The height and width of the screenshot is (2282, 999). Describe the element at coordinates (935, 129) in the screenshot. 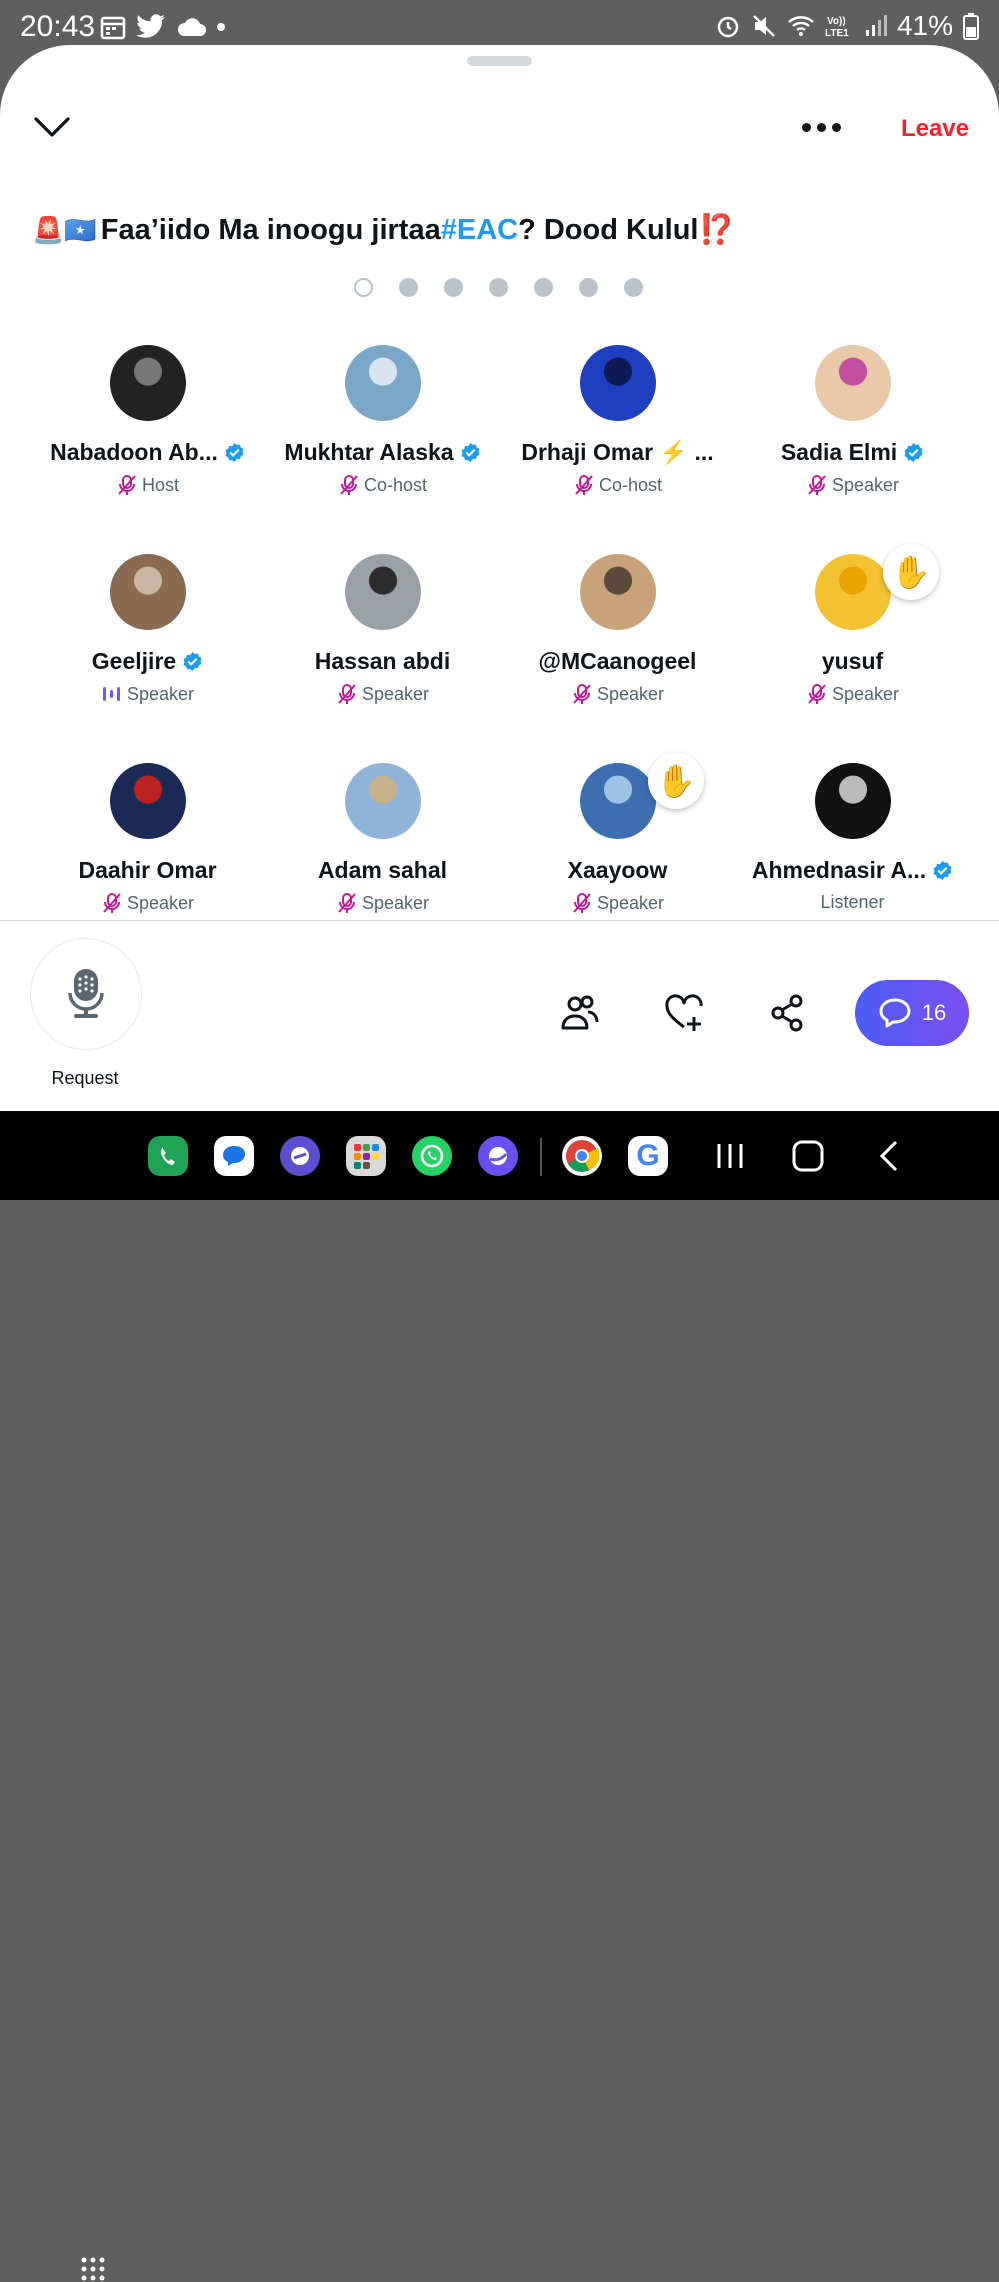

I see `leave-button: Leave` at that location.